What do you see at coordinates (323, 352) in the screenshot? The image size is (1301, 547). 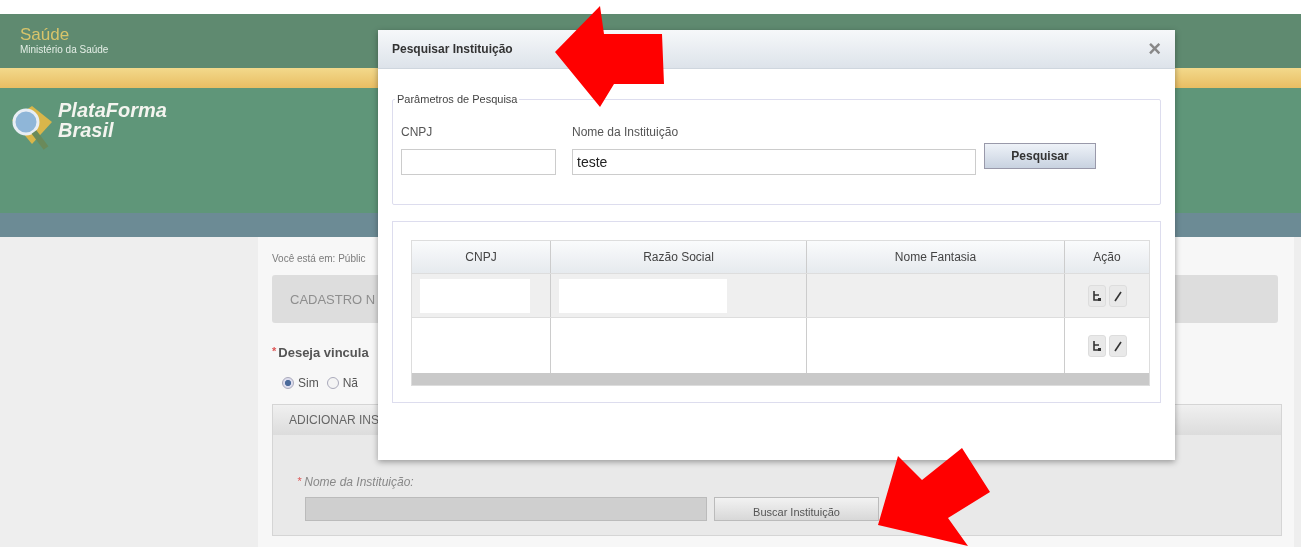 I see `question-label: Deseja vincula` at bounding box center [323, 352].